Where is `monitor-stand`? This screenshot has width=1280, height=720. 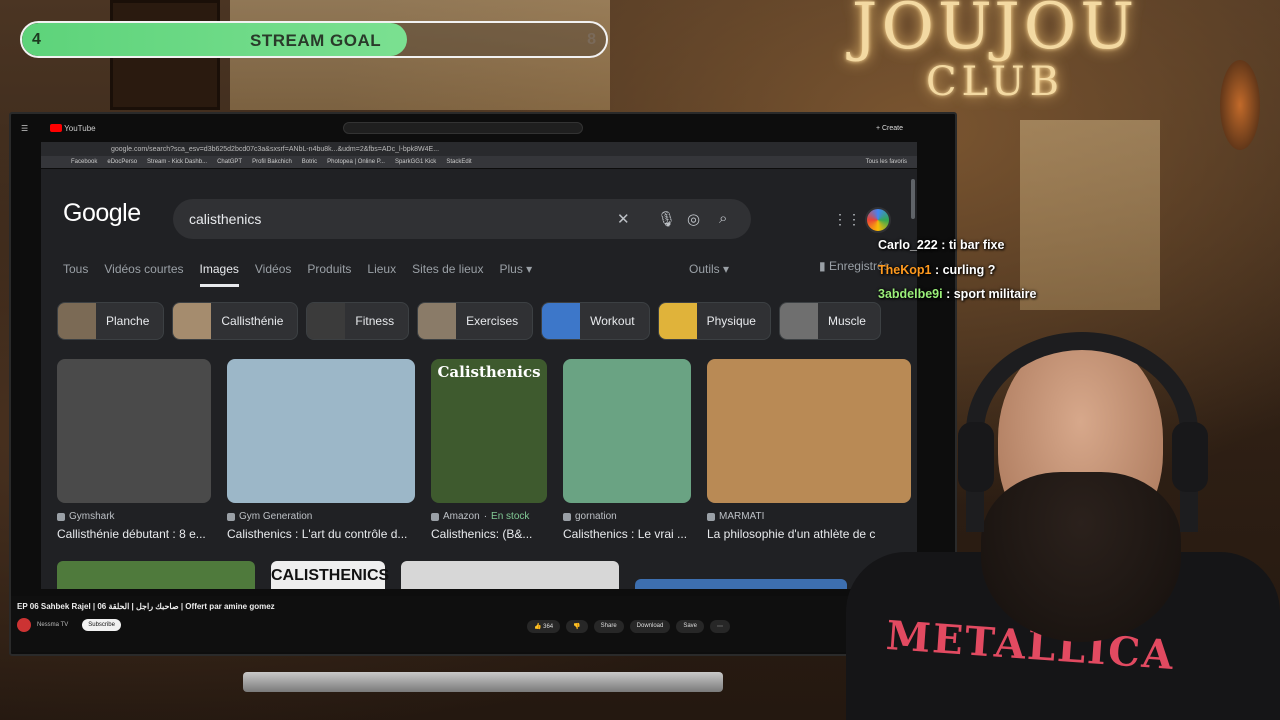
monitor-stand is located at coordinates (483, 682).